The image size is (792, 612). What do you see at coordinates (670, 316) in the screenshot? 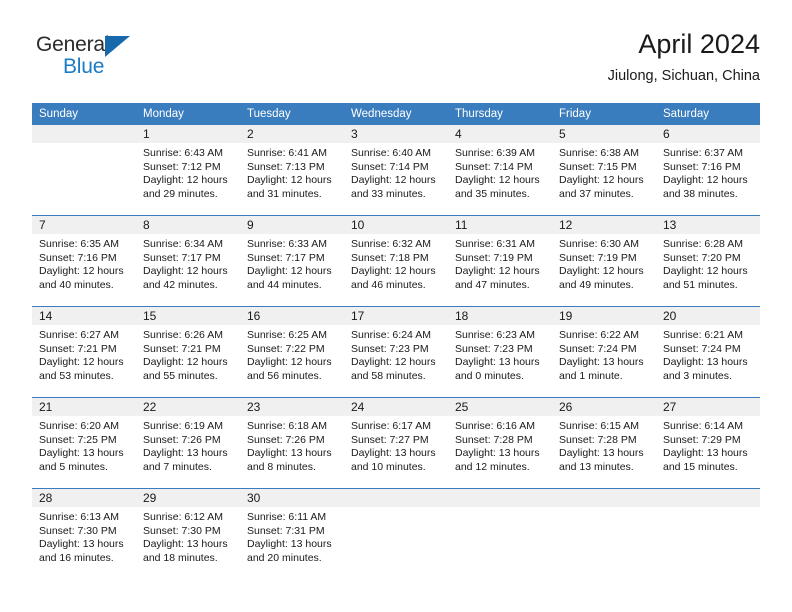
I see `day-number: 20` at bounding box center [670, 316].